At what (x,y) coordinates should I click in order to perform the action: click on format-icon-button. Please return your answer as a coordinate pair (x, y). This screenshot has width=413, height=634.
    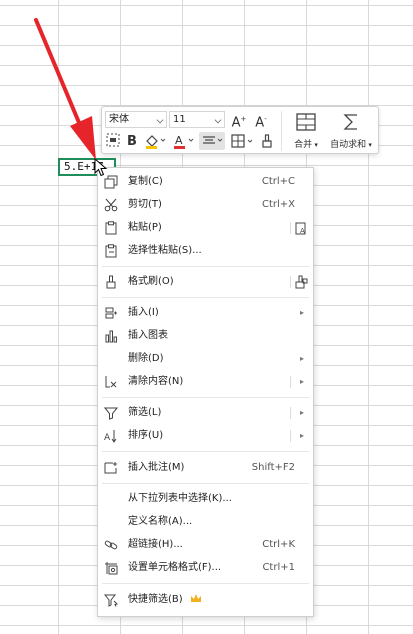
    Looking at the image, I should click on (113, 142).